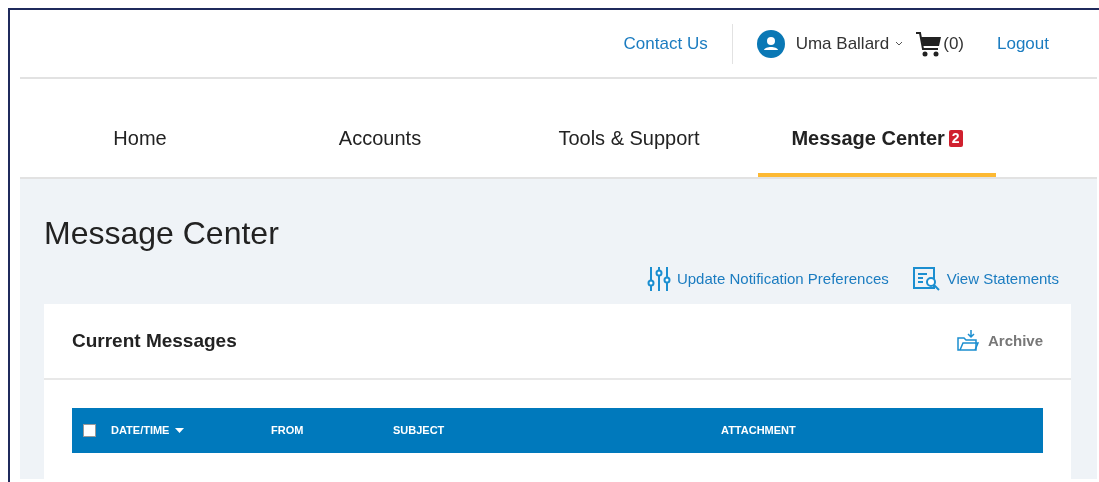 This screenshot has width=1099, height=482. What do you see at coordinates (767, 279) in the screenshot?
I see `notification-preferences-link: Update Notification Preferences` at bounding box center [767, 279].